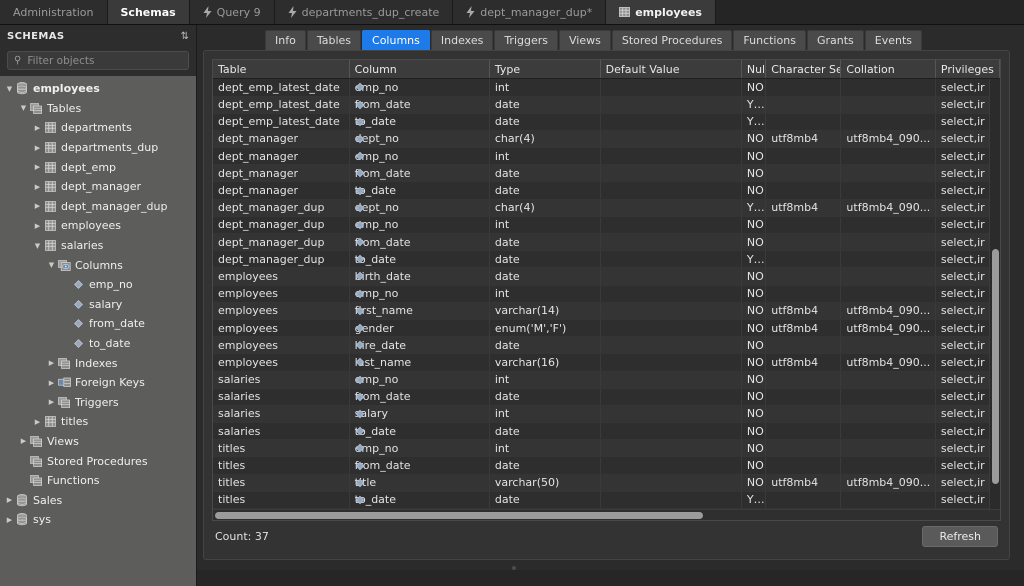 This screenshot has height=586, width=1024. What do you see at coordinates (606, 465) in the screenshot?
I see `table-row: titles from_date date NO select,ir` at bounding box center [606, 465].